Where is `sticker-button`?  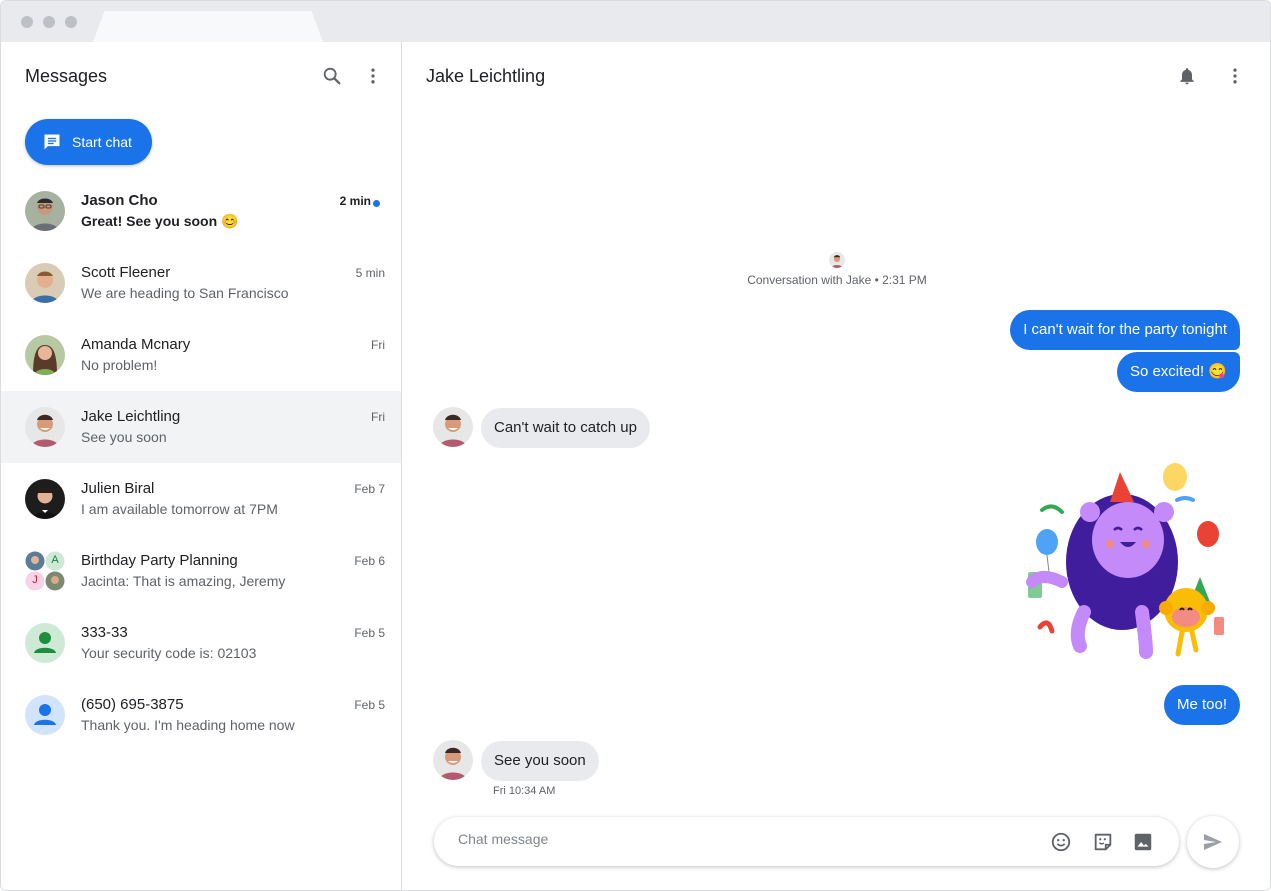
sticker-button is located at coordinates (1103, 842).